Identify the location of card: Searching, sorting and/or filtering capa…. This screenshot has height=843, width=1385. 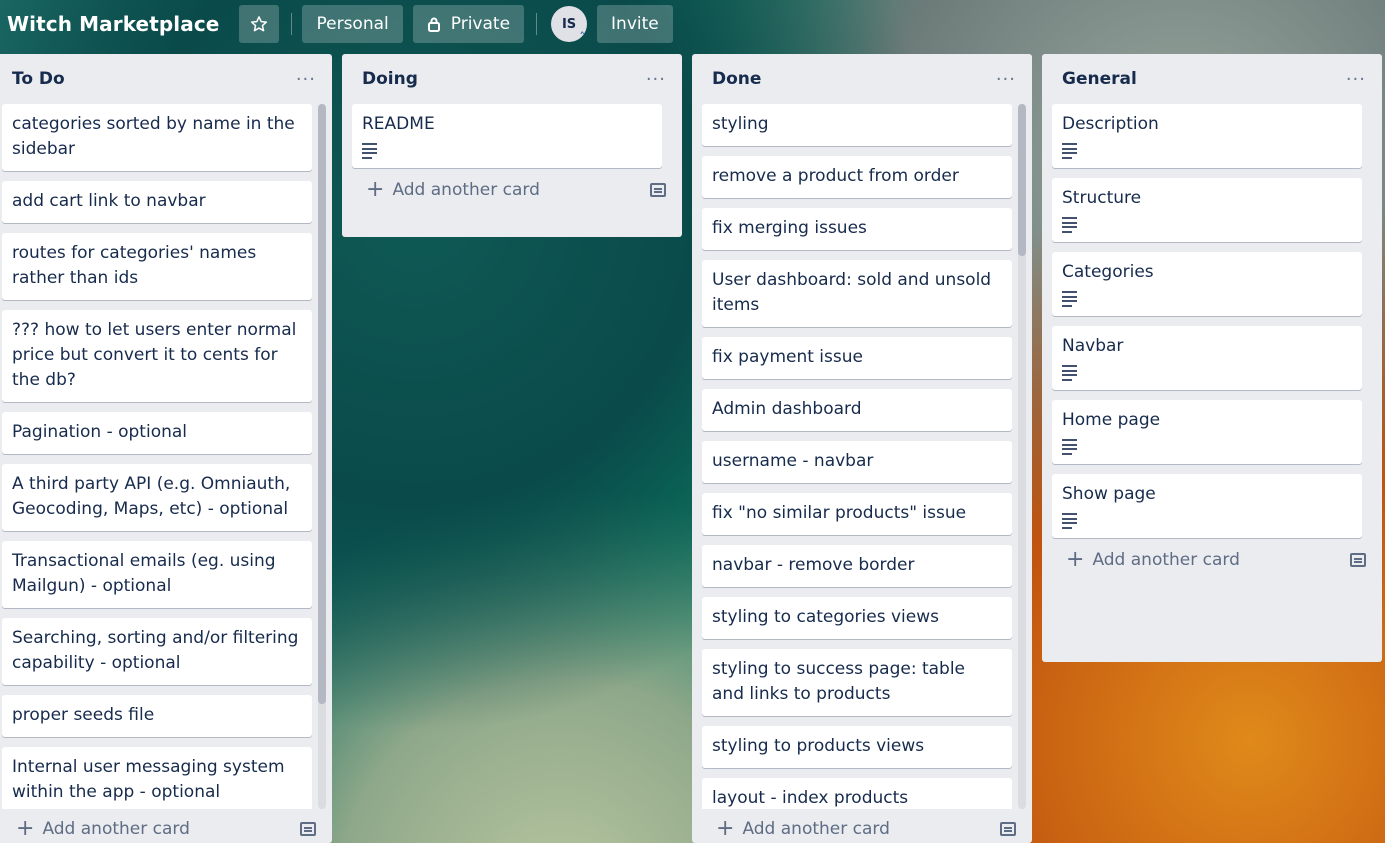
(157, 651).